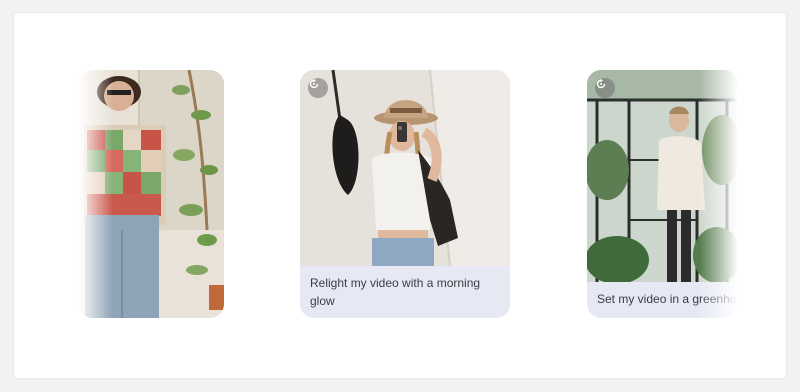 Image resolution: width=800 pixels, height=392 pixels. I want to click on card-2-caption-text: Relight my video with a morning glow, so click(395, 292).